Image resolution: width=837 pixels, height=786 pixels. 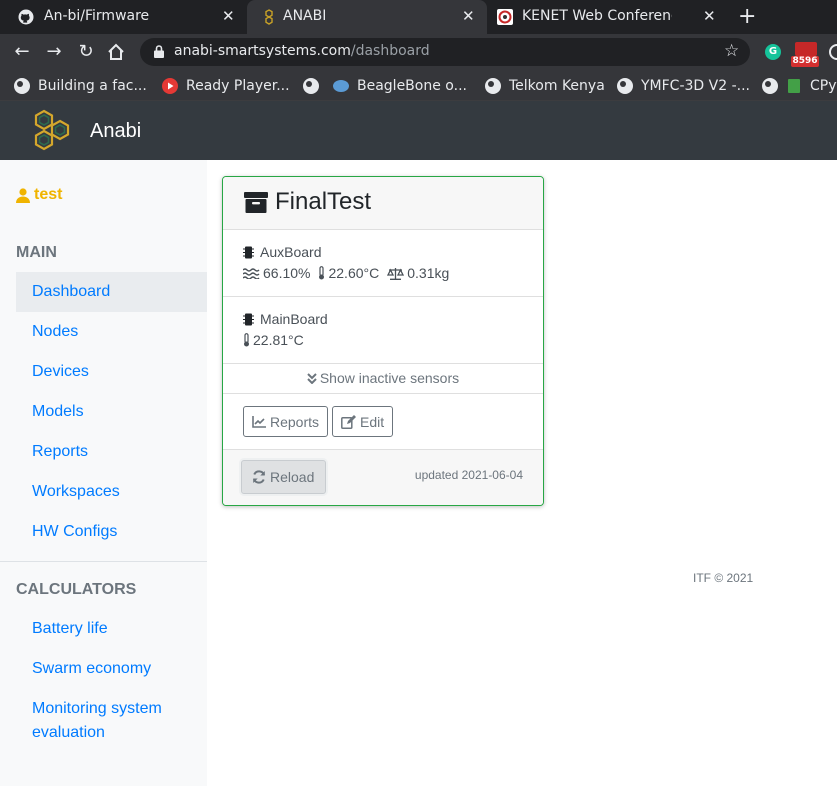 What do you see at coordinates (97, 16) in the screenshot?
I see `tab-title: An-bi/Firmware` at bounding box center [97, 16].